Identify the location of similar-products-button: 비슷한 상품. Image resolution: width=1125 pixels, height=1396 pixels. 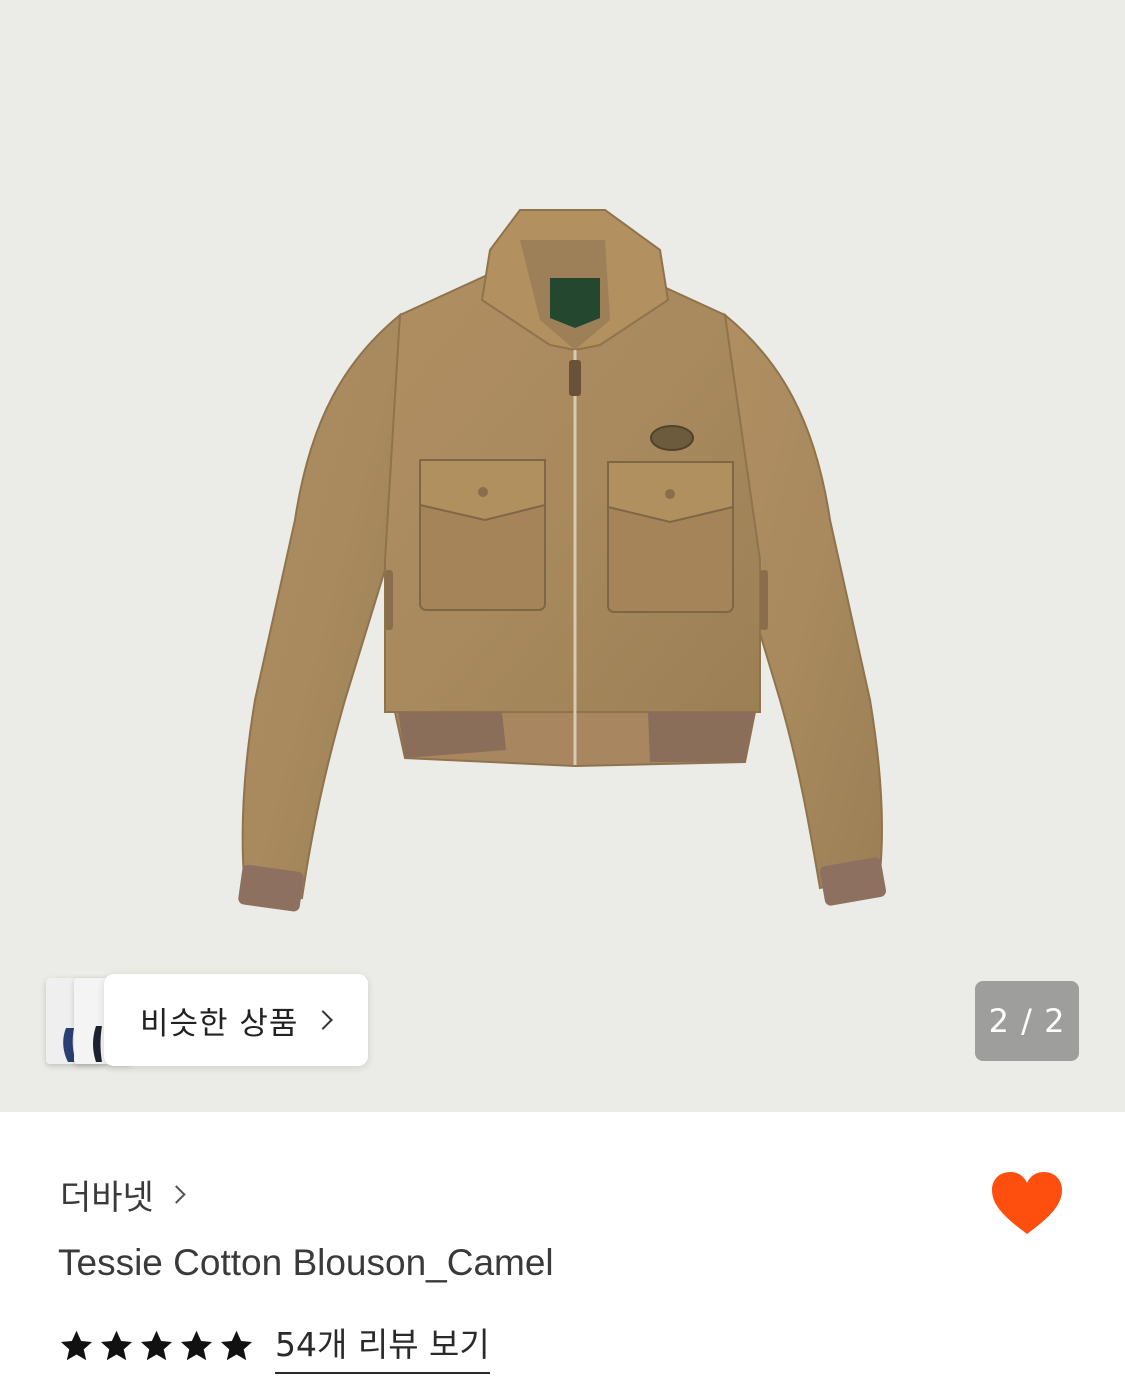
(236, 1020).